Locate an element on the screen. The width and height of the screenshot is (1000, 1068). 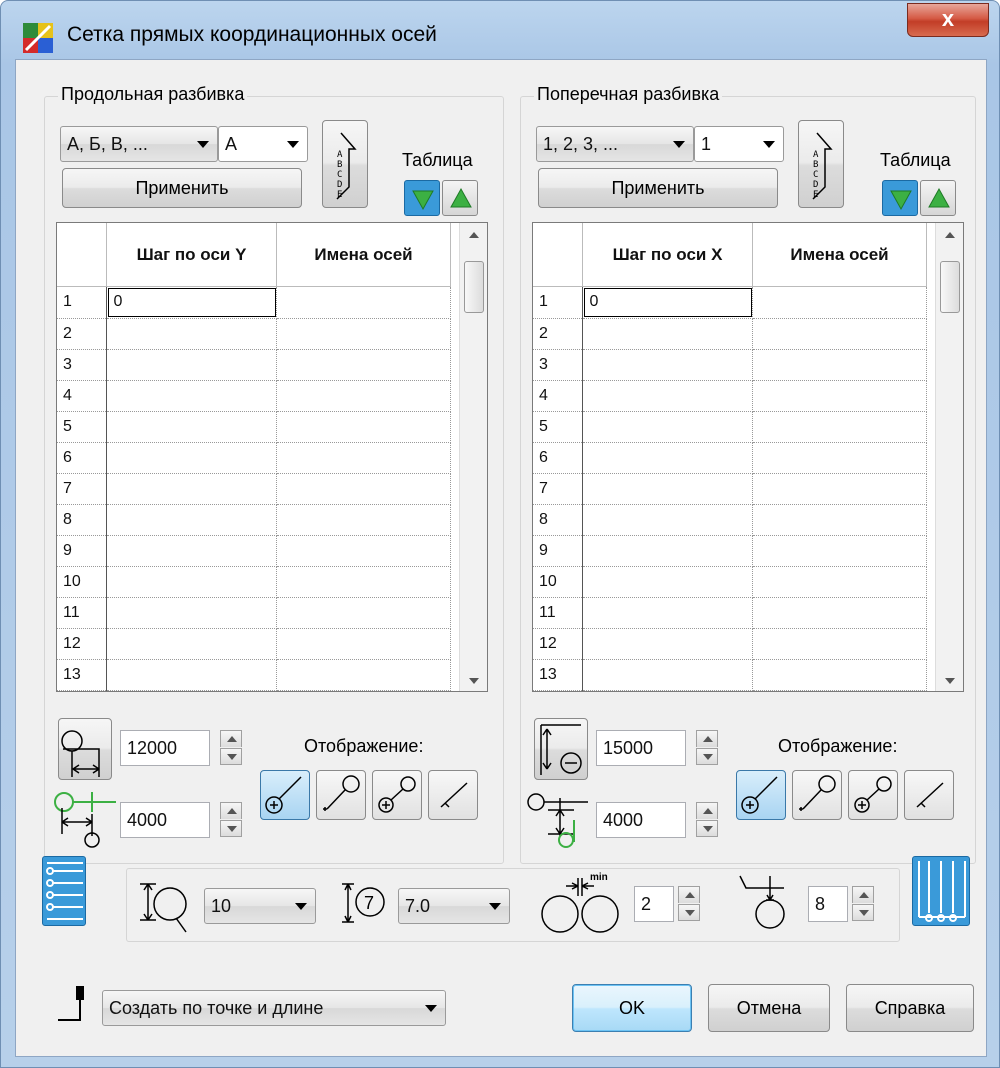
left-extent-mode-button is located at coordinates (85, 749).